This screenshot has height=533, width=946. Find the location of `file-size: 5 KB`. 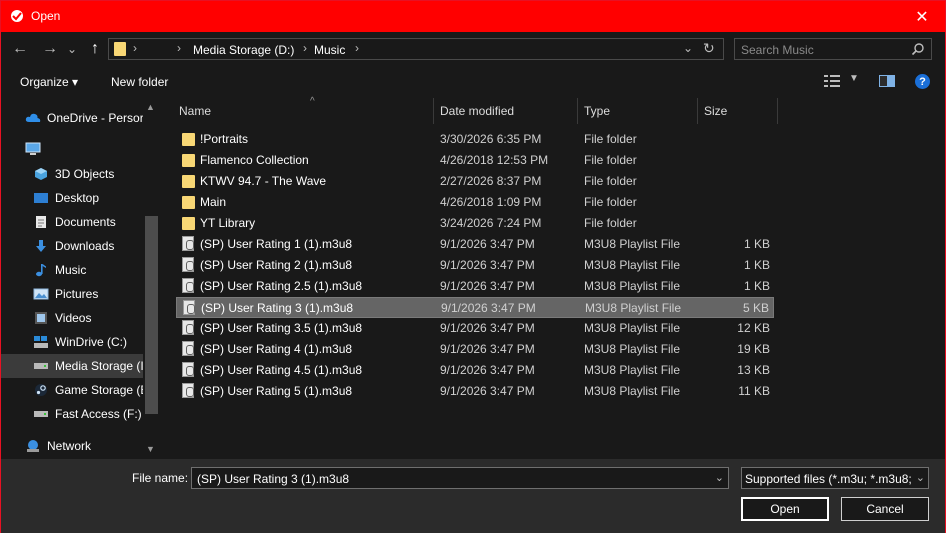

file-size: 5 KB is located at coordinates (755, 308).